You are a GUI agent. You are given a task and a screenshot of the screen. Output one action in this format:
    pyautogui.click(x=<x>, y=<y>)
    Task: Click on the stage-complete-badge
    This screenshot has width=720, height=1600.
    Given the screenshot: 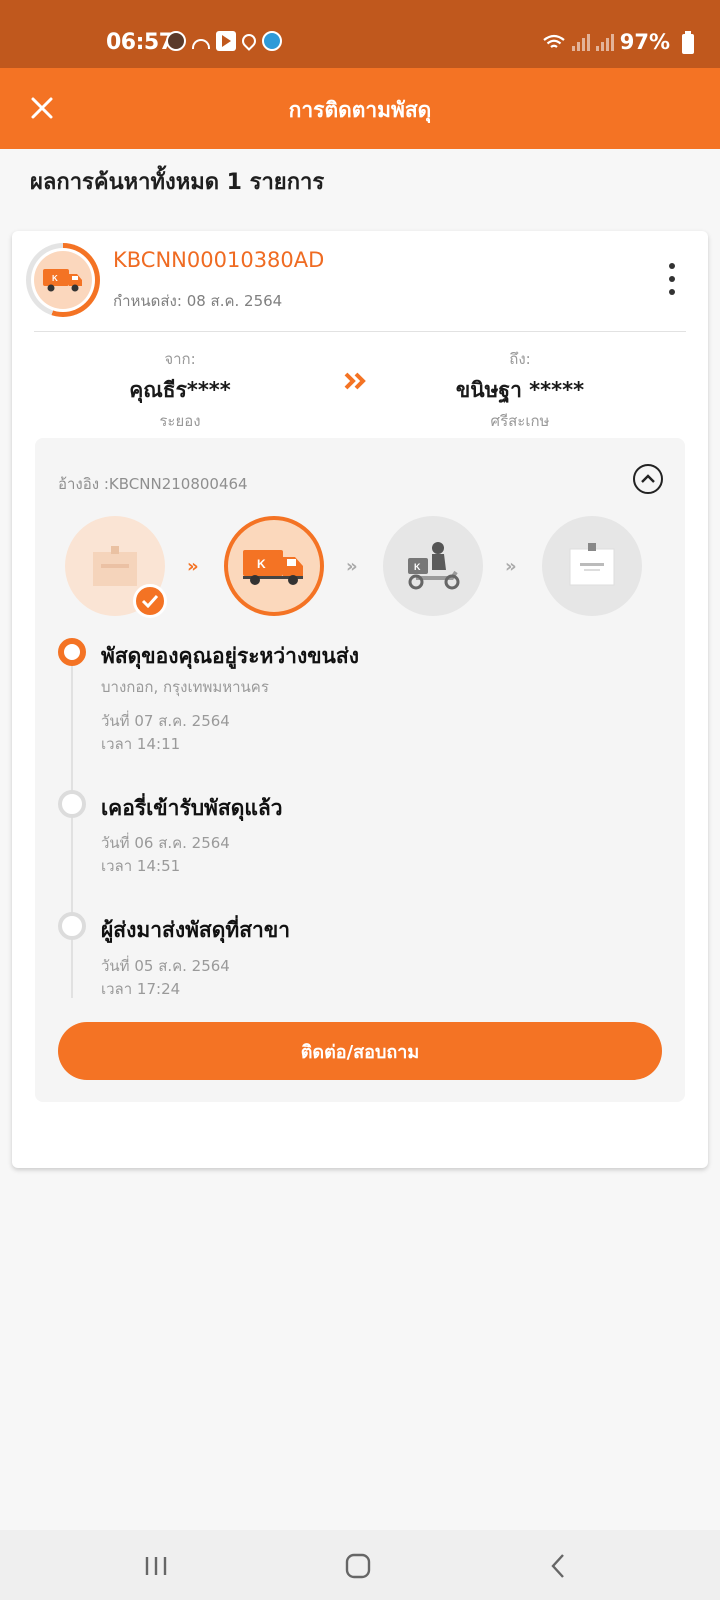 What is the action you would take?
    pyautogui.click(x=150, y=601)
    